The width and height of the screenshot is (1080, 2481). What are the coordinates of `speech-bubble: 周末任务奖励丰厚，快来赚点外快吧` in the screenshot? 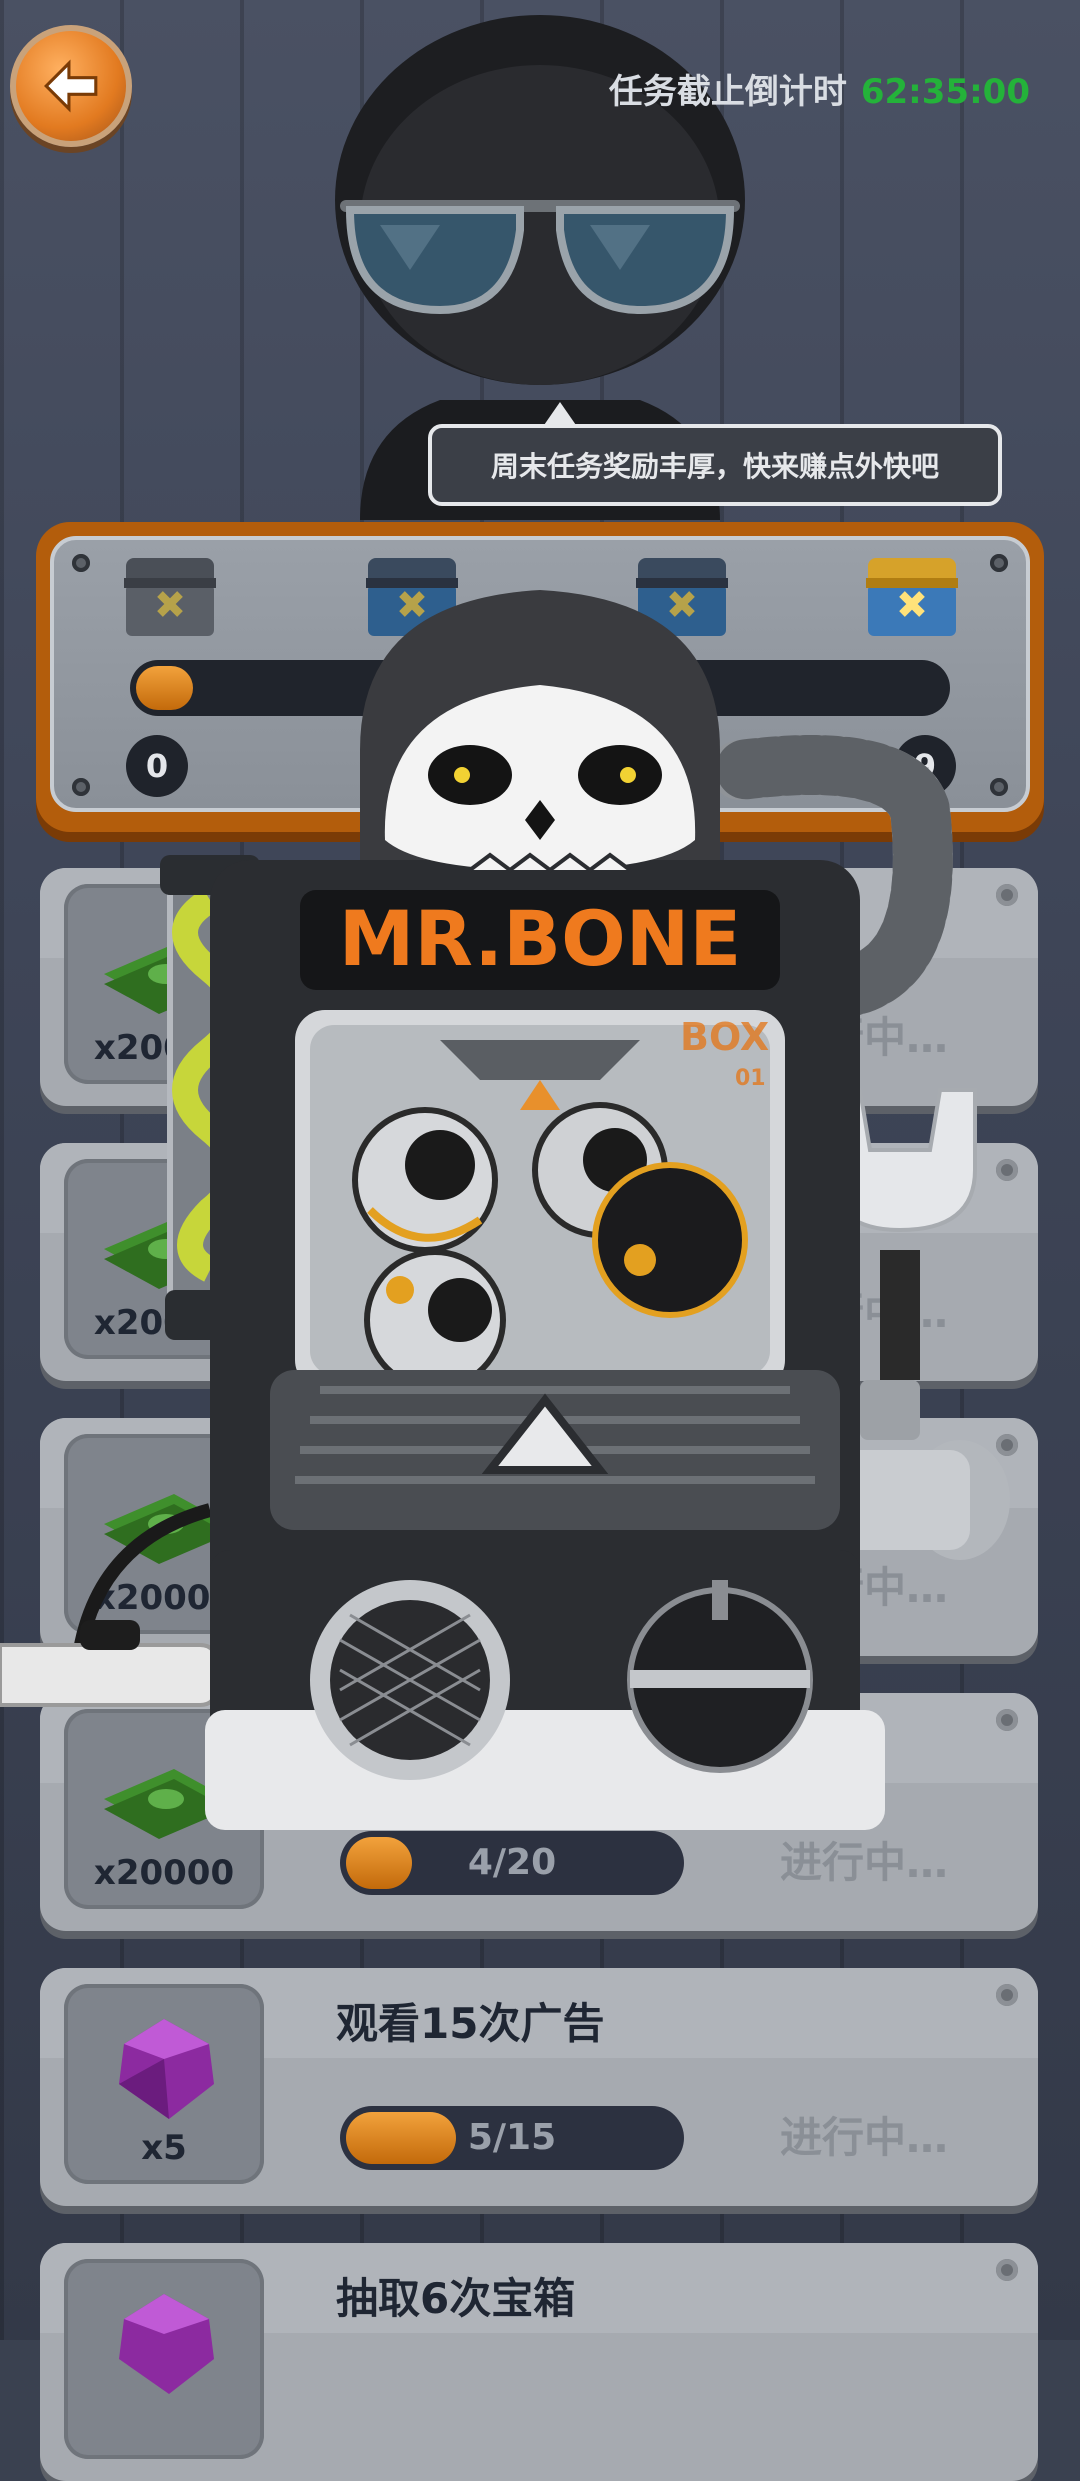 It's located at (715, 454).